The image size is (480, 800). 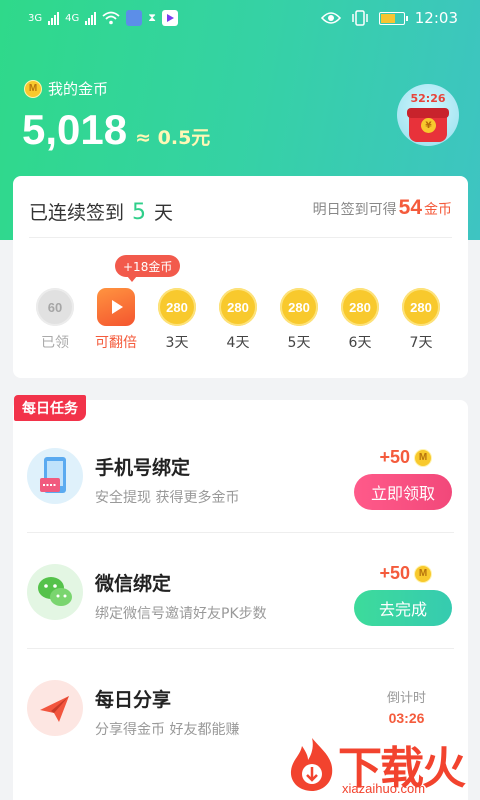 What do you see at coordinates (428, 98) in the screenshot?
I see `red-packet-timer: 52:26` at bounding box center [428, 98].